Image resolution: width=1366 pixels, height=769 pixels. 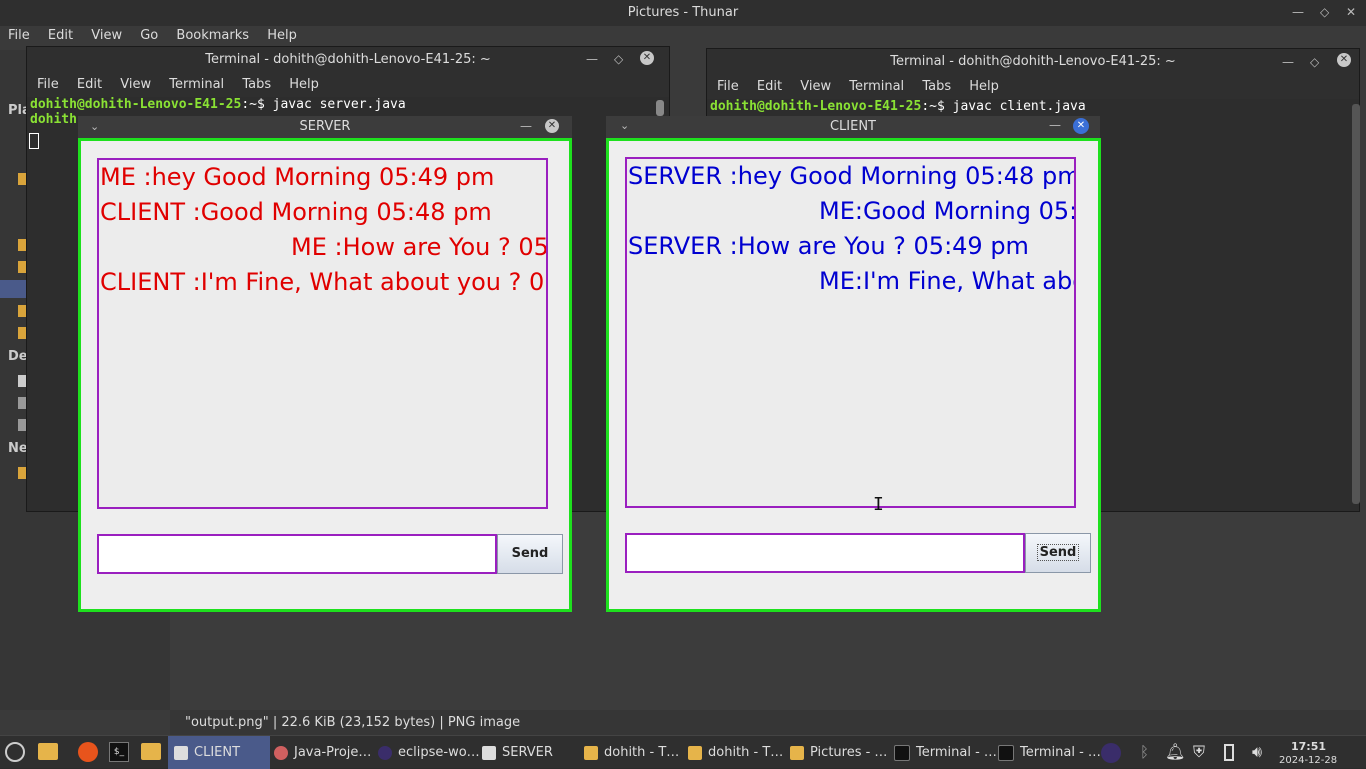 I want to click on menu-go: Go, so click(x=149, y=35).